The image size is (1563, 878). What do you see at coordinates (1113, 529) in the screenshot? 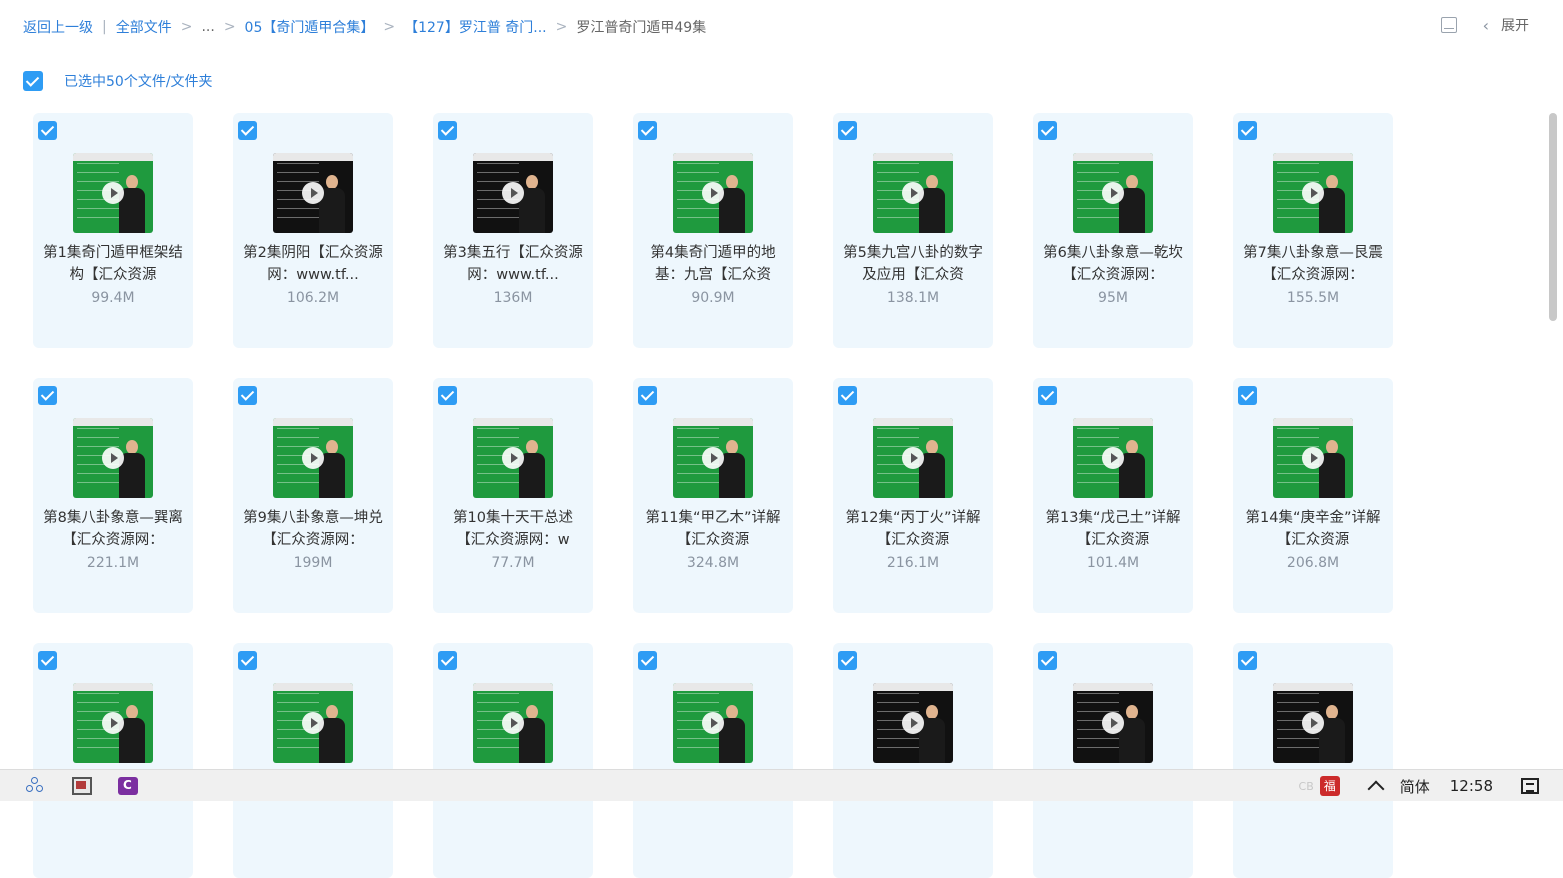
I see `file-title: 第13集“戊己土”详解【汇众资源` at bounding box center [1113, 529].